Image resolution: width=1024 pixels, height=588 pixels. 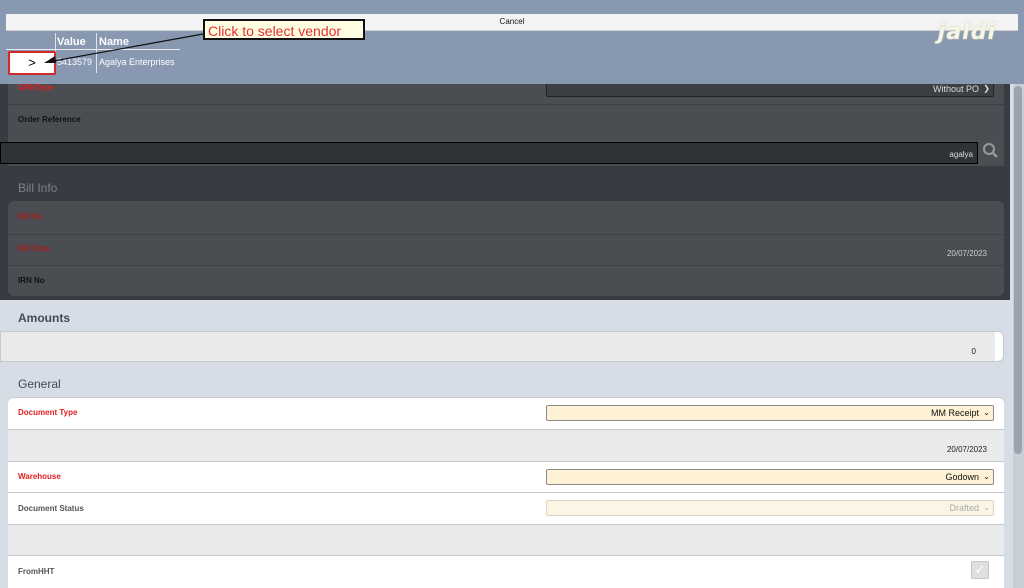 I want to click on bill-info-heading: Bill Info, so click(x=38, y=188).